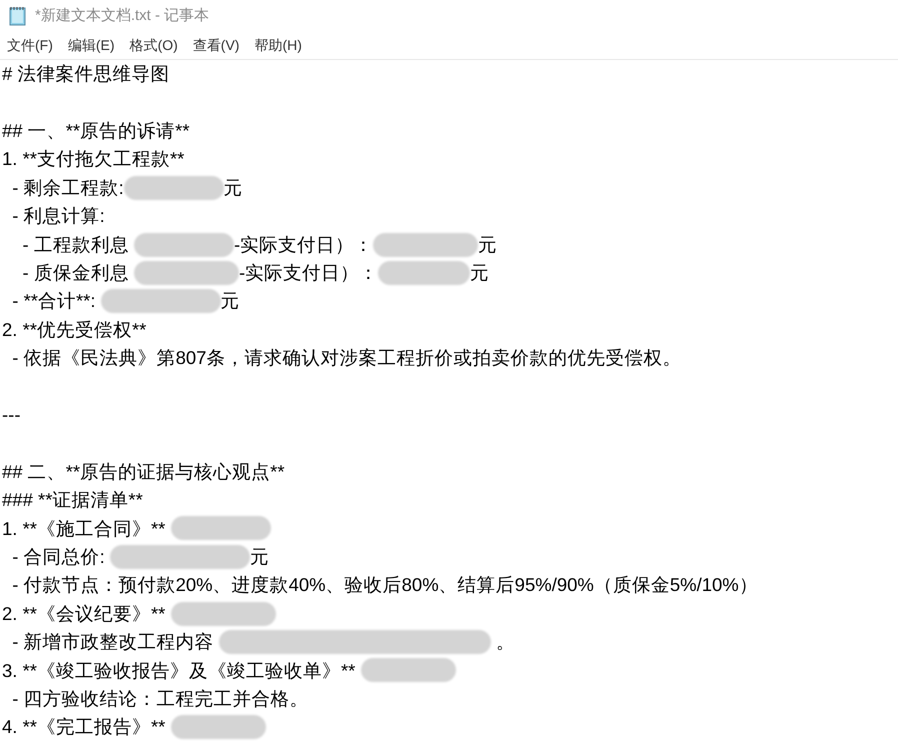  Describe the element at coordinates (30, 45) in the screenshot. I see `menu-item: 文件(F)` at that location.